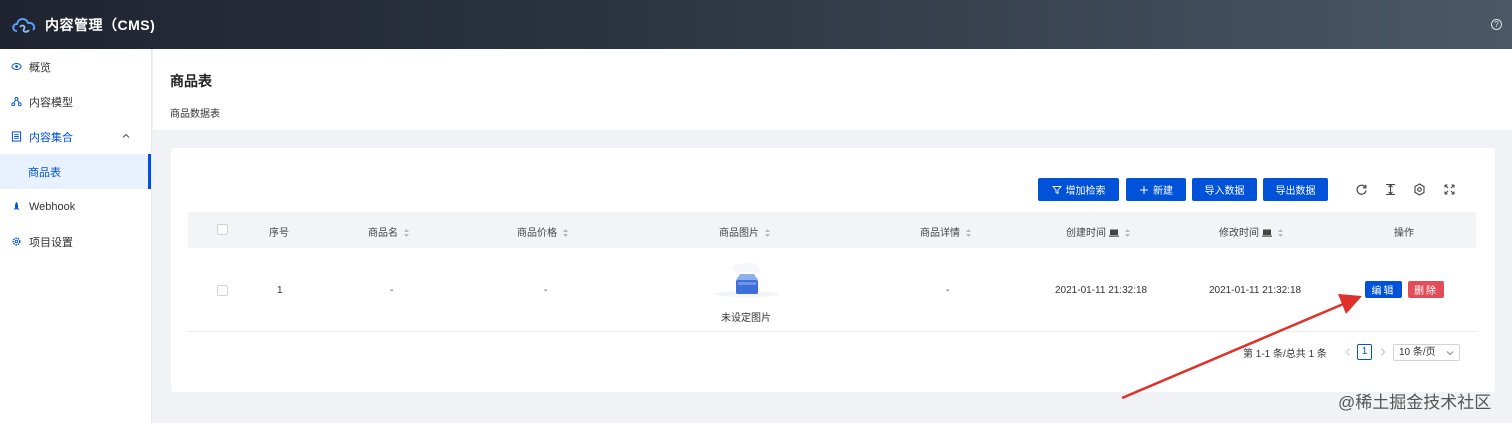 This screenshot has height=423, width=1512. Describe the element at coordinates (940, 233) in the screenshot. I see `column-label: 商品详情` at that location.